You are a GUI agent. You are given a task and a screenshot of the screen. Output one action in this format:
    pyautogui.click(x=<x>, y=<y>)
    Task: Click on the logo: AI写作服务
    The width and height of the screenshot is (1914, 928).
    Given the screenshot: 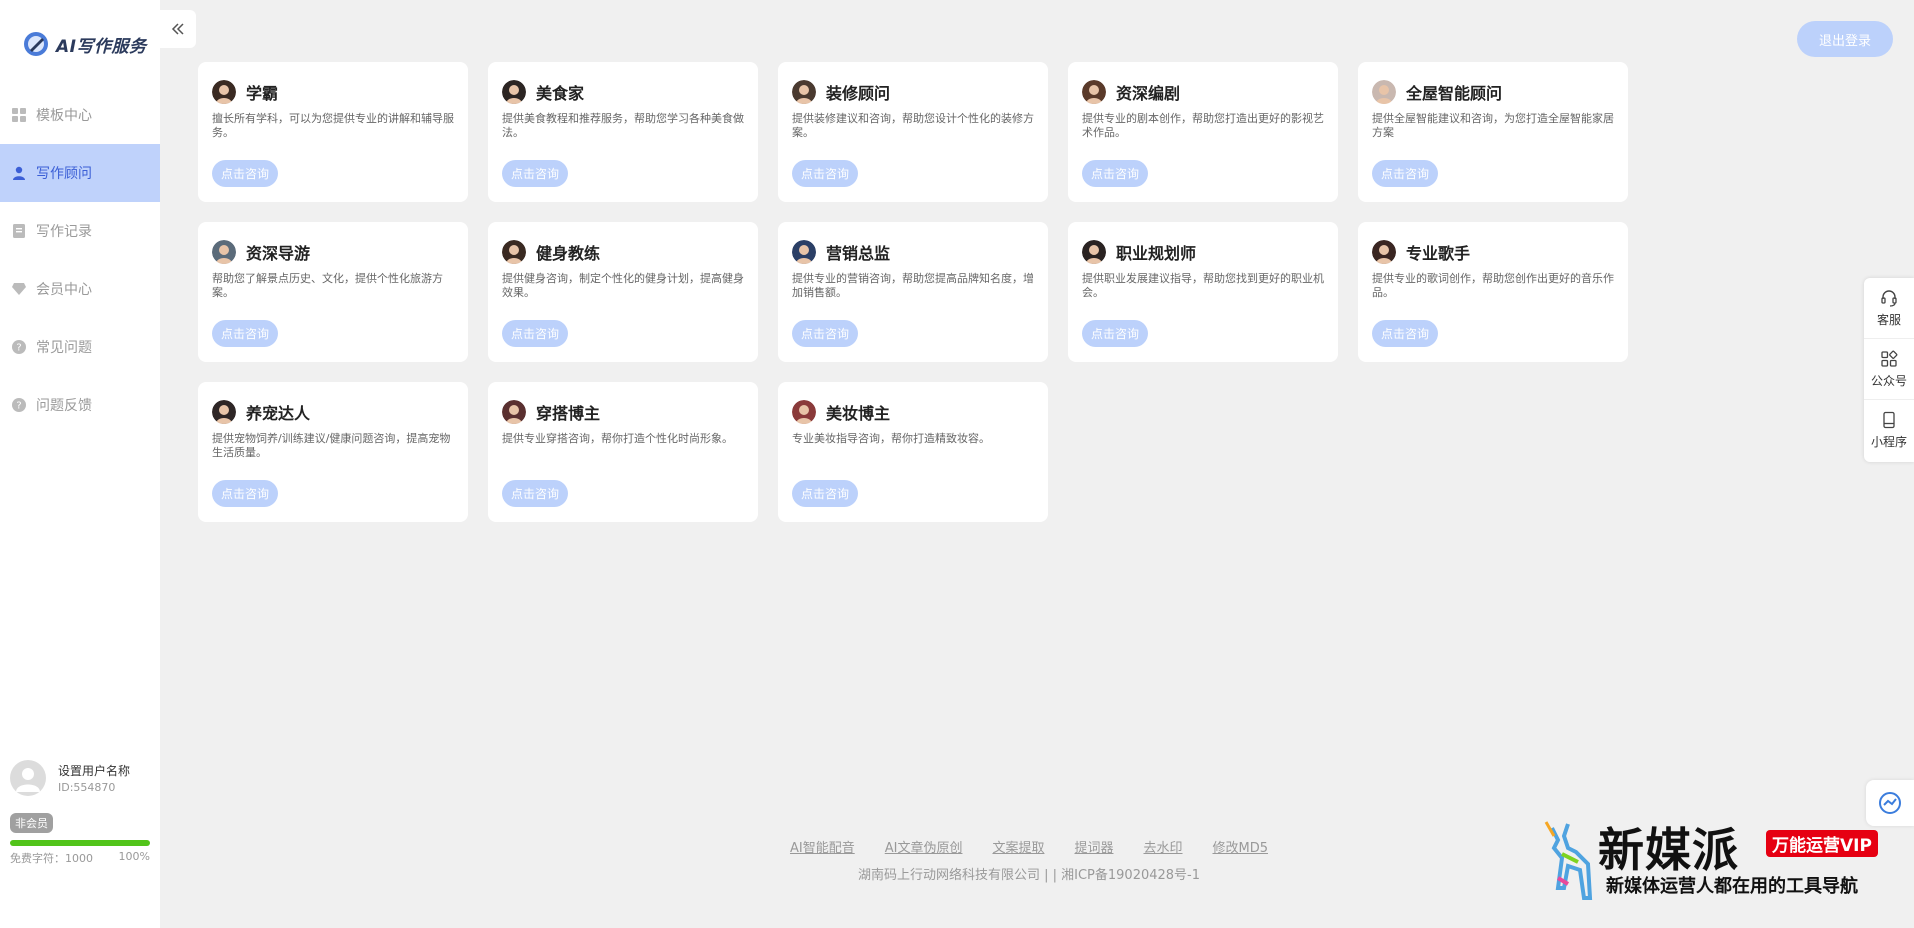 What is the action you would take?
    pyautogui.click(x=84, y=44)
    